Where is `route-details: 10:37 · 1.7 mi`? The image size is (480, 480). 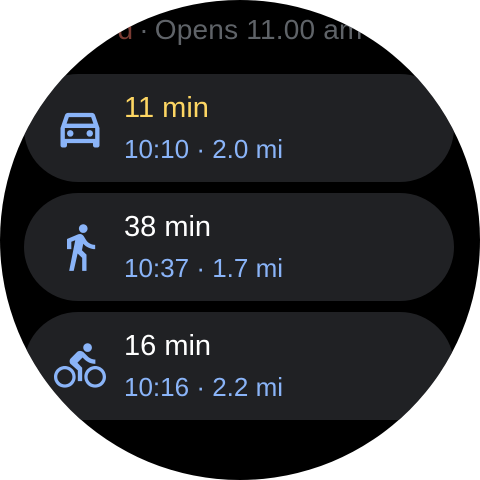 route-details: 10:37 · 1.7 mi is located at coordinates (203, 268).